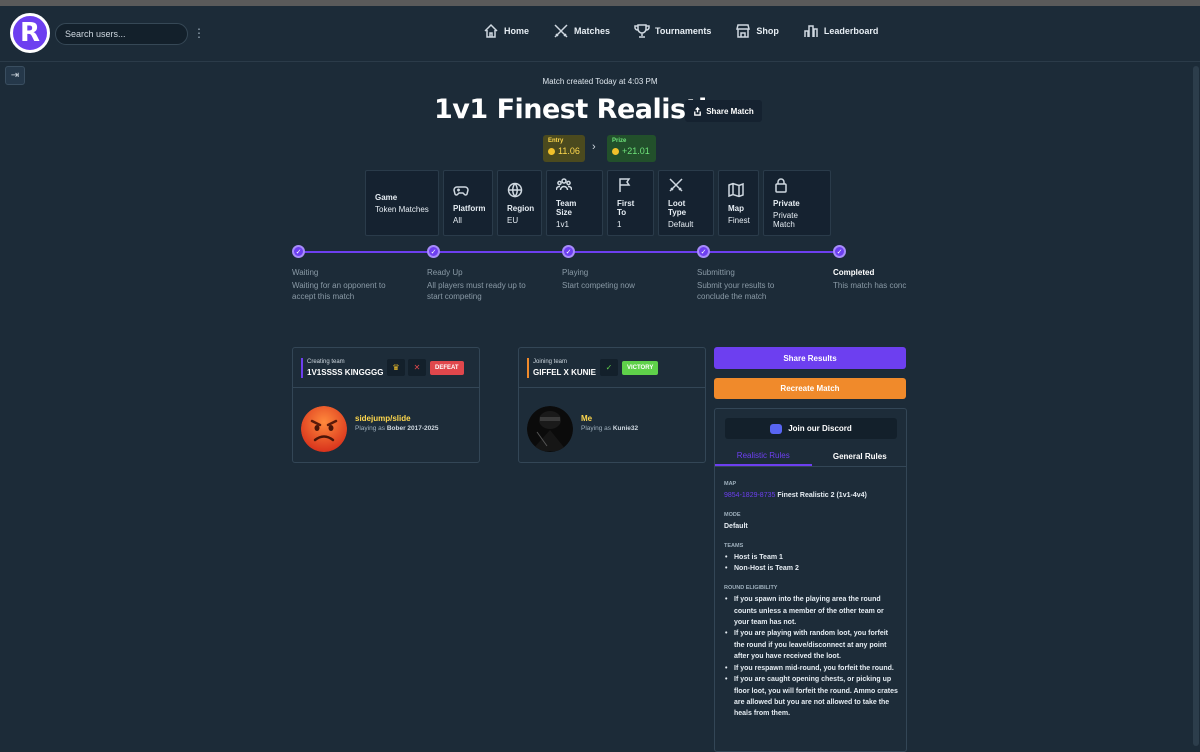 The width and height of the screenshot is (1200, 752). What do you see at coordinates (681, 224) in the screenshot?
I see `info-value: Default` at bounding box center [681, 224].